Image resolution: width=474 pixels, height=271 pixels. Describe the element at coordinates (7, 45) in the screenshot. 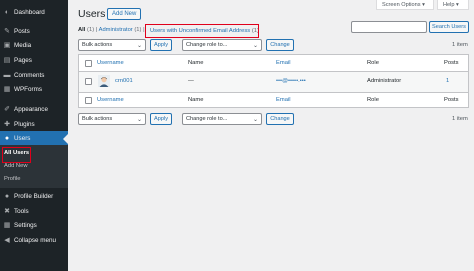

I see `media-icon: ▣` at that location.